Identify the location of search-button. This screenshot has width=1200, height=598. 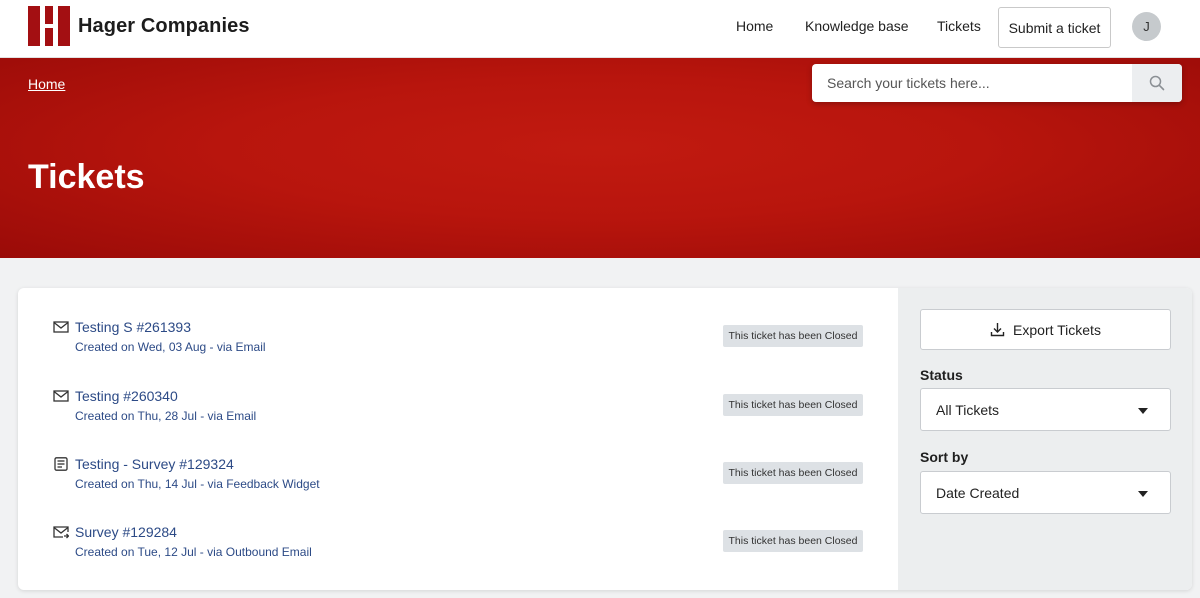
(1157, 83).